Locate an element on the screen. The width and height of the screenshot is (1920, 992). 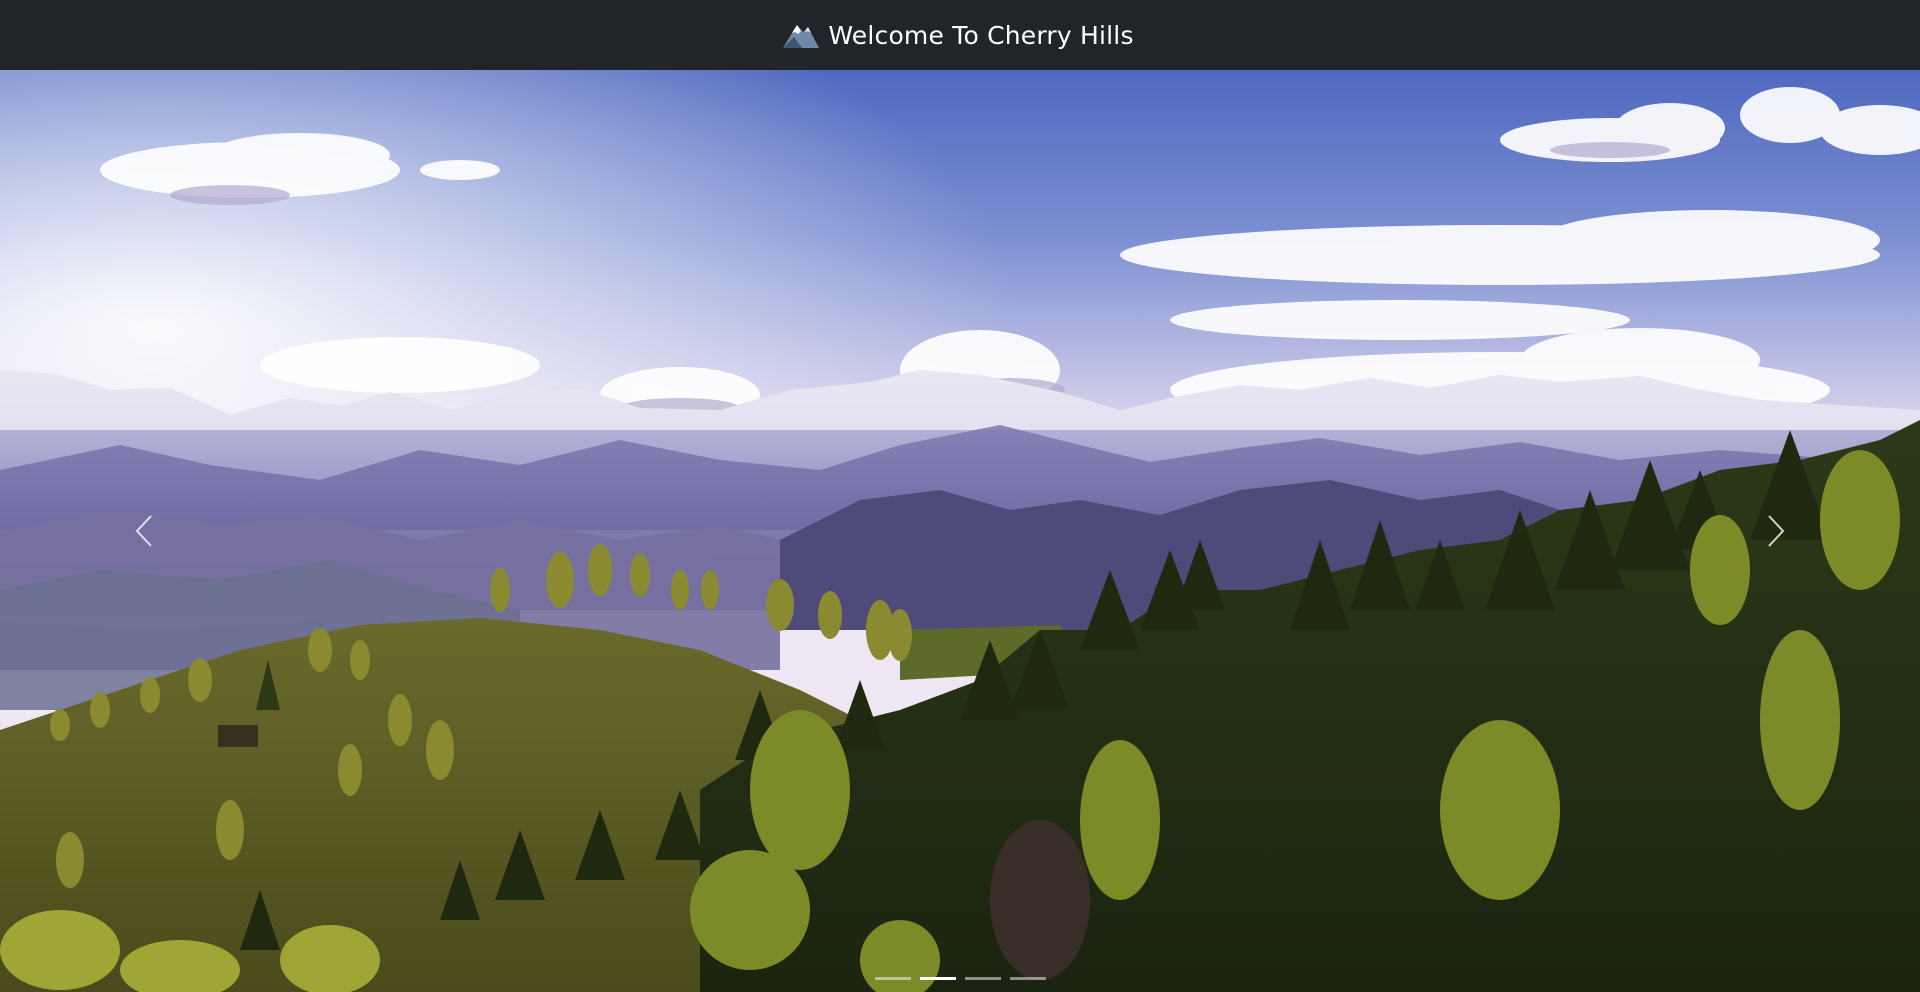
carousel-prev-button is located at coordinates (144, 531).